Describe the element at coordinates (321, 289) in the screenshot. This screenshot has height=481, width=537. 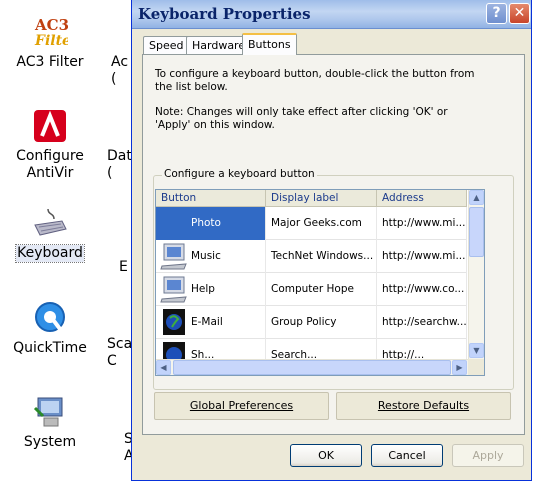
I see `display-label-cell: Computer Hope` at that location.